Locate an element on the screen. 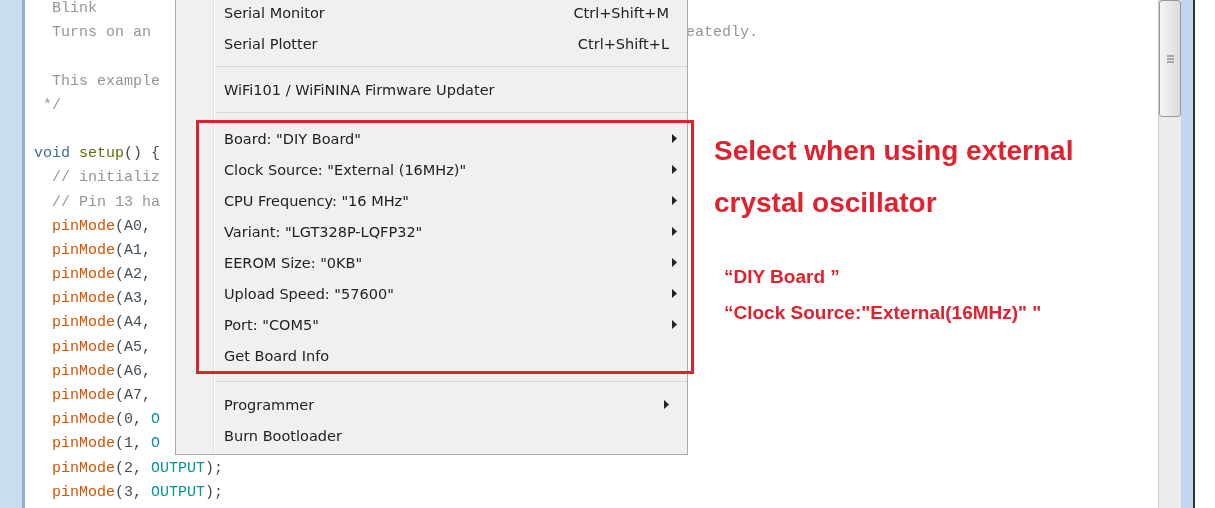 Image resolution: width=1215 pixels, height=508 pixels. code-line: pinMode(A6, is located at coordinates (101, 371).